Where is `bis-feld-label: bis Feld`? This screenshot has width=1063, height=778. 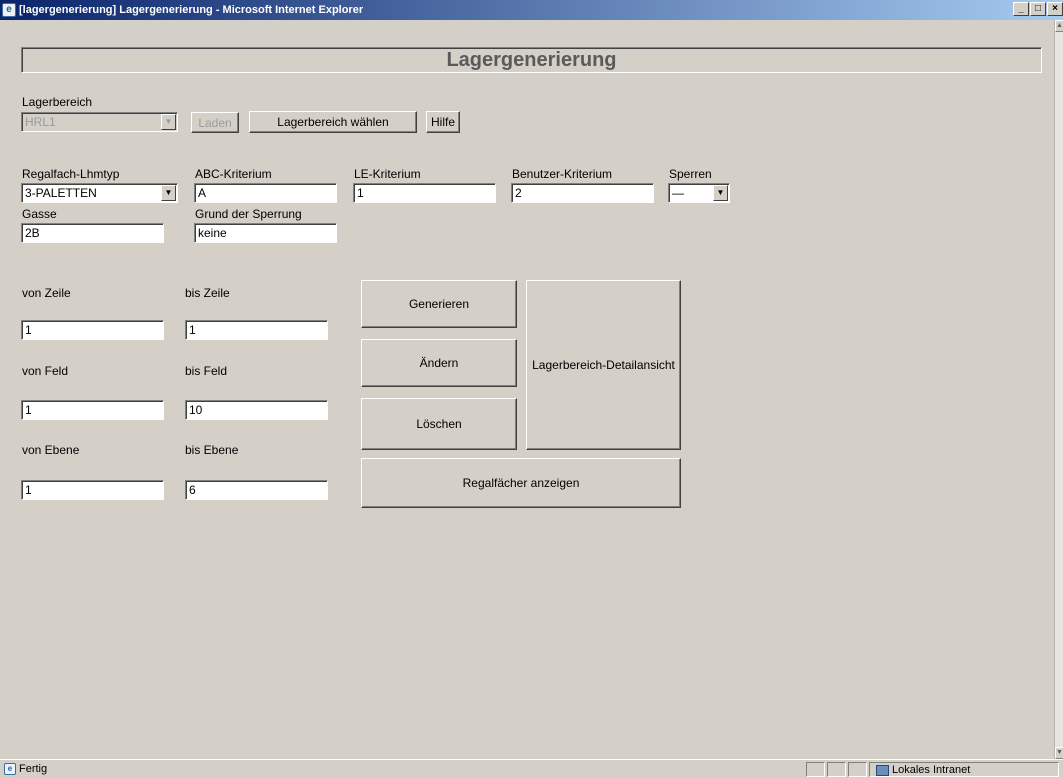
bis-feld-label: bis Feld is located at coordinates (206, 371).